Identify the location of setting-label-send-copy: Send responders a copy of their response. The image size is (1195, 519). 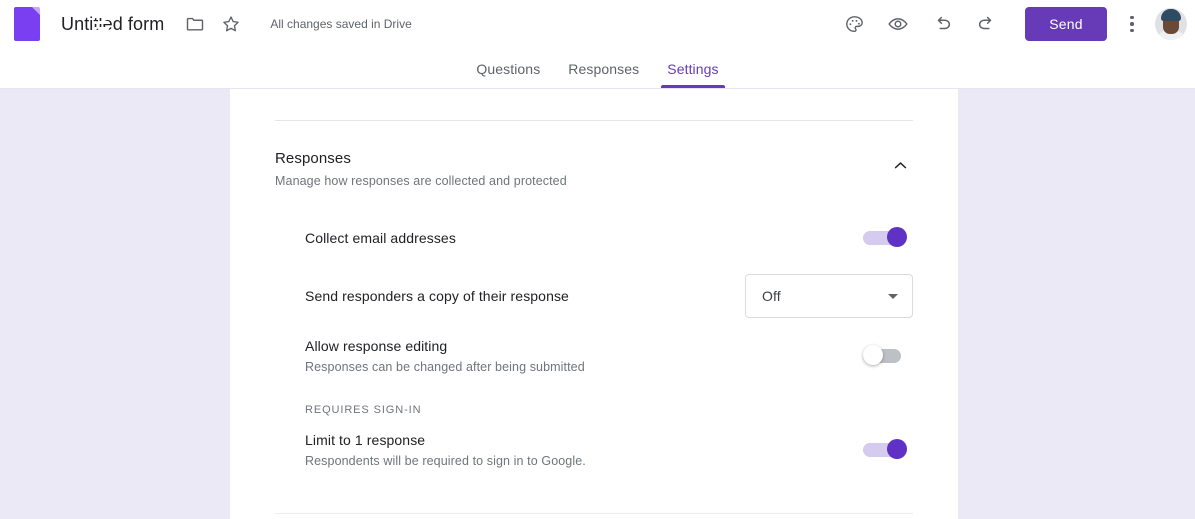
(437, 296).